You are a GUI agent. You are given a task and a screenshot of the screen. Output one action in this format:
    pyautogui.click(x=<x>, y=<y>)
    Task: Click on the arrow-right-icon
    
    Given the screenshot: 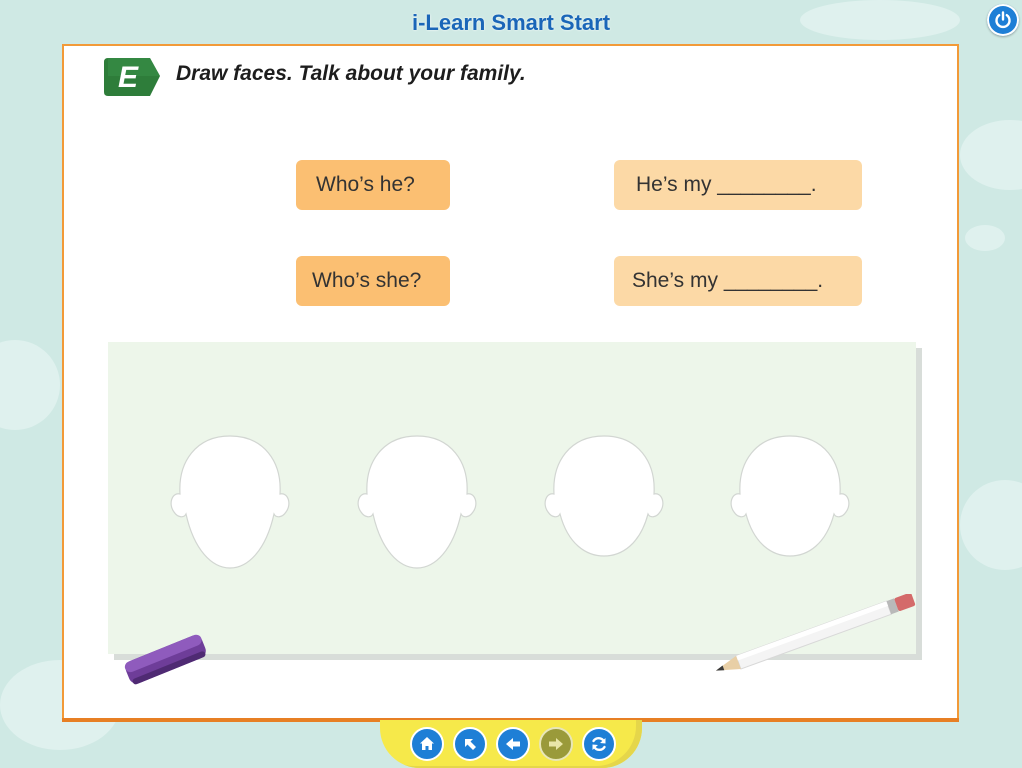 What is the action you would take?
    pyautogui.click(x=556, y=744)
    